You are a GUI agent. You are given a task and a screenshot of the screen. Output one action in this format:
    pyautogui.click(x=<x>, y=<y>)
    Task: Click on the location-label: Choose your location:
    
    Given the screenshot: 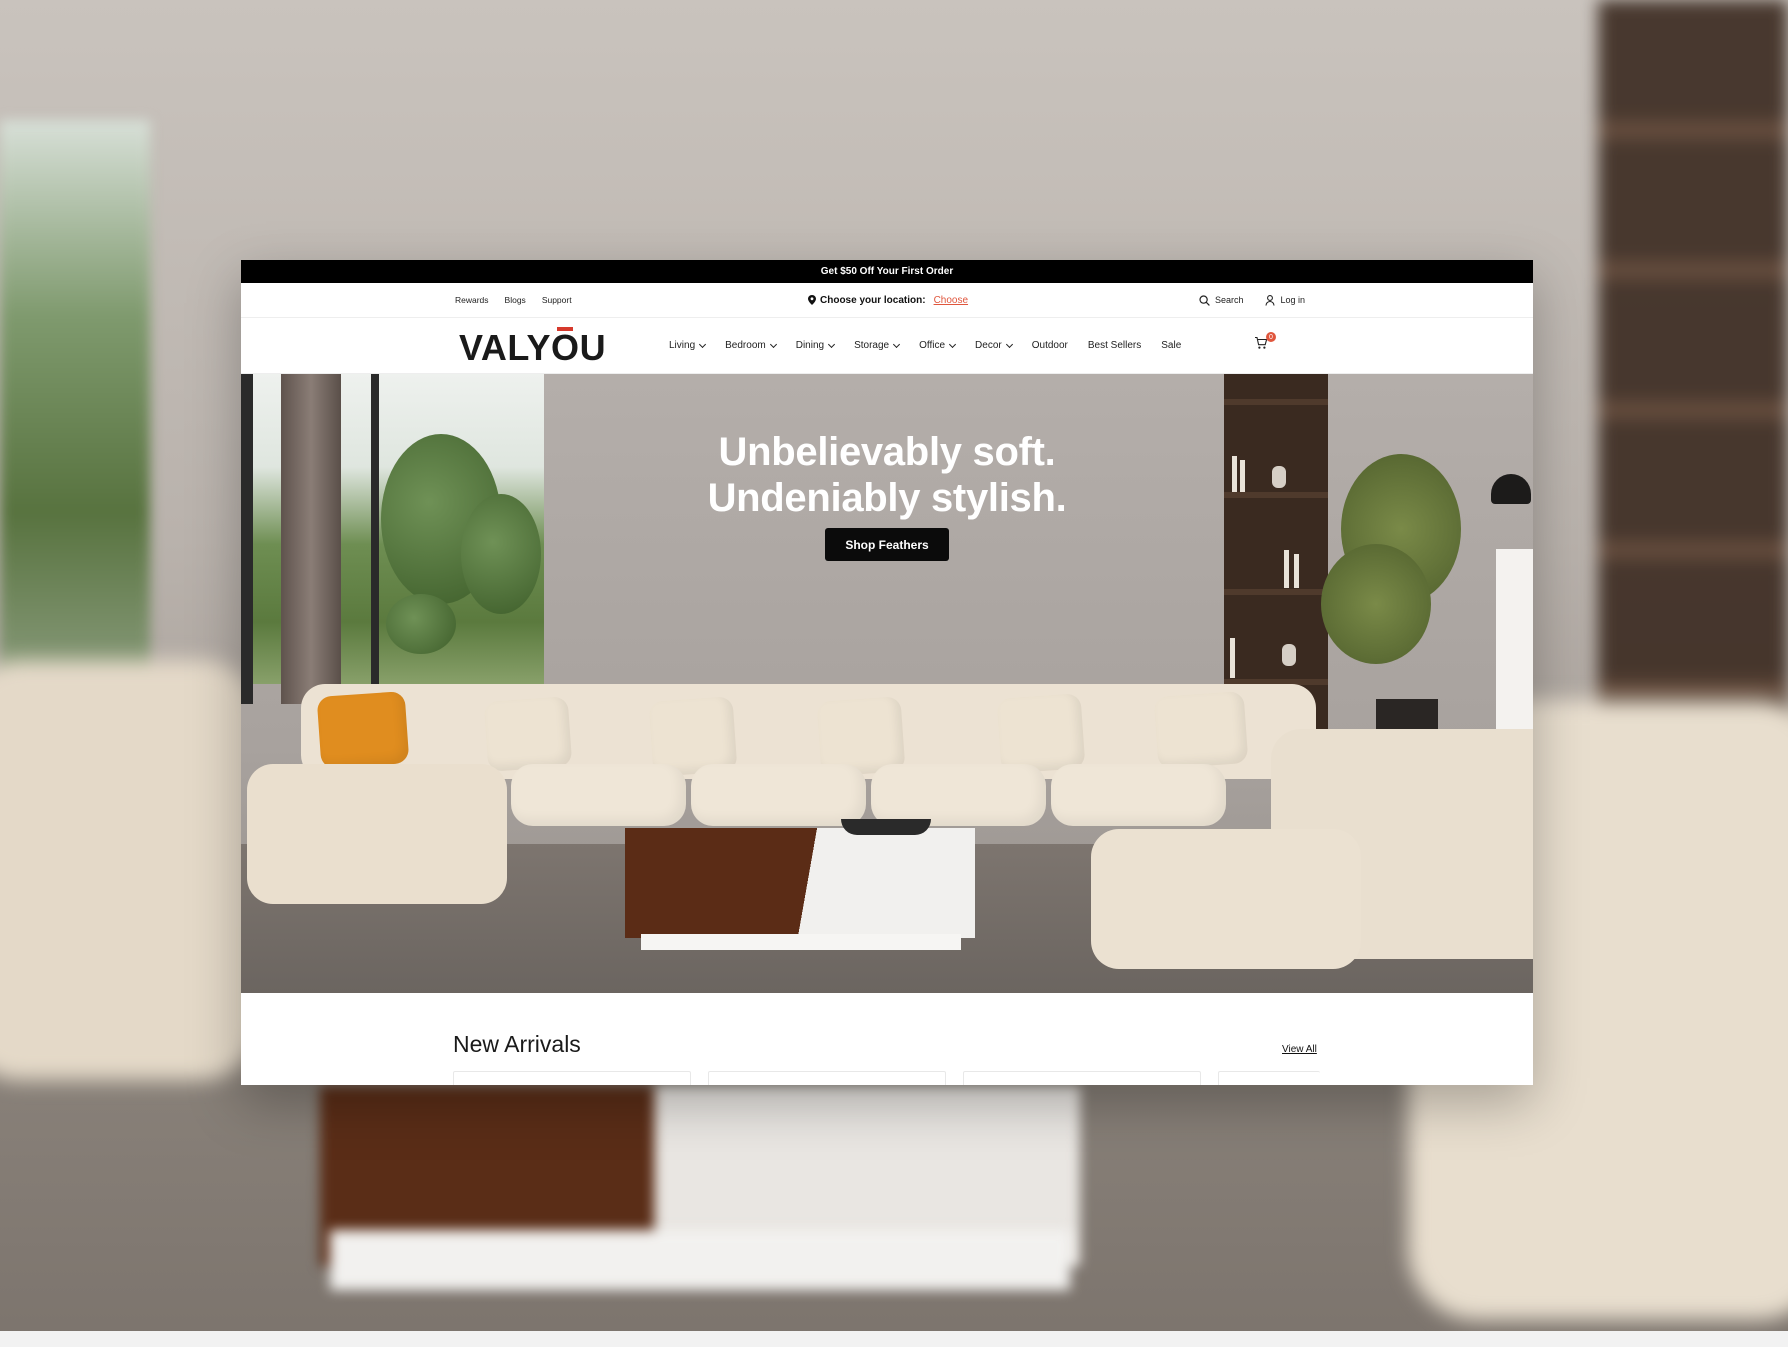 What is the action you would take?
    pyautogui.click(x=873, y=300)
    